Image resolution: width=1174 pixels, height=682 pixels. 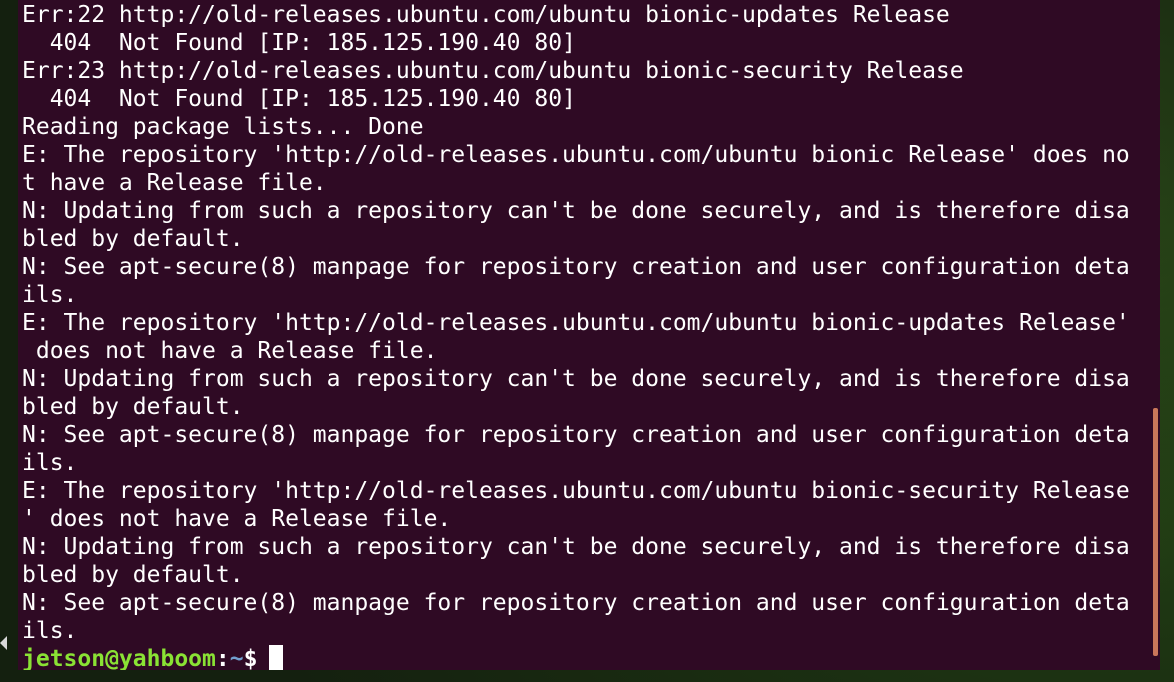 What do you see at coordinates (1155, 532) in the screenshot?
I see `scrollbar-thumb` at bounding box center [1155, 532].